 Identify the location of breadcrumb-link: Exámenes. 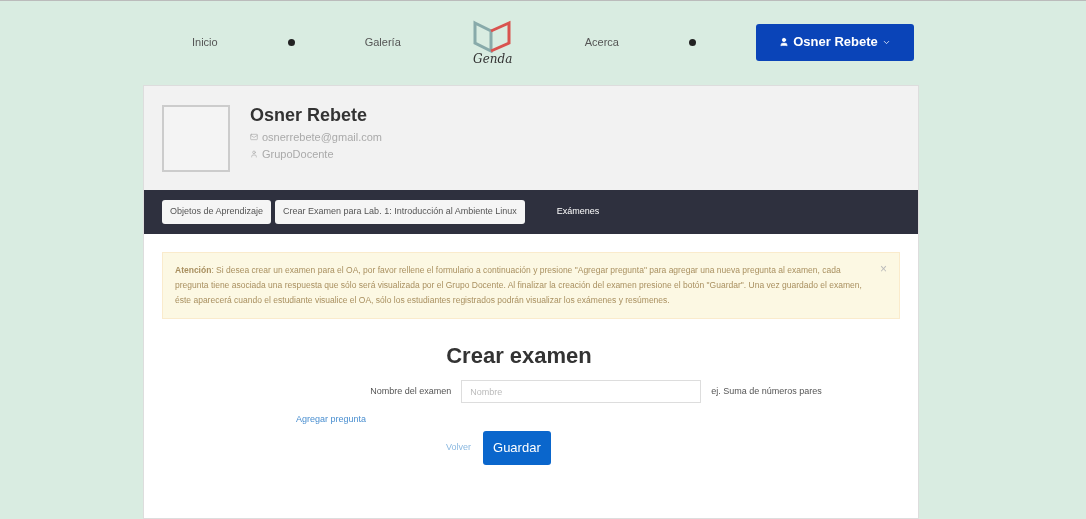
(578, 212).